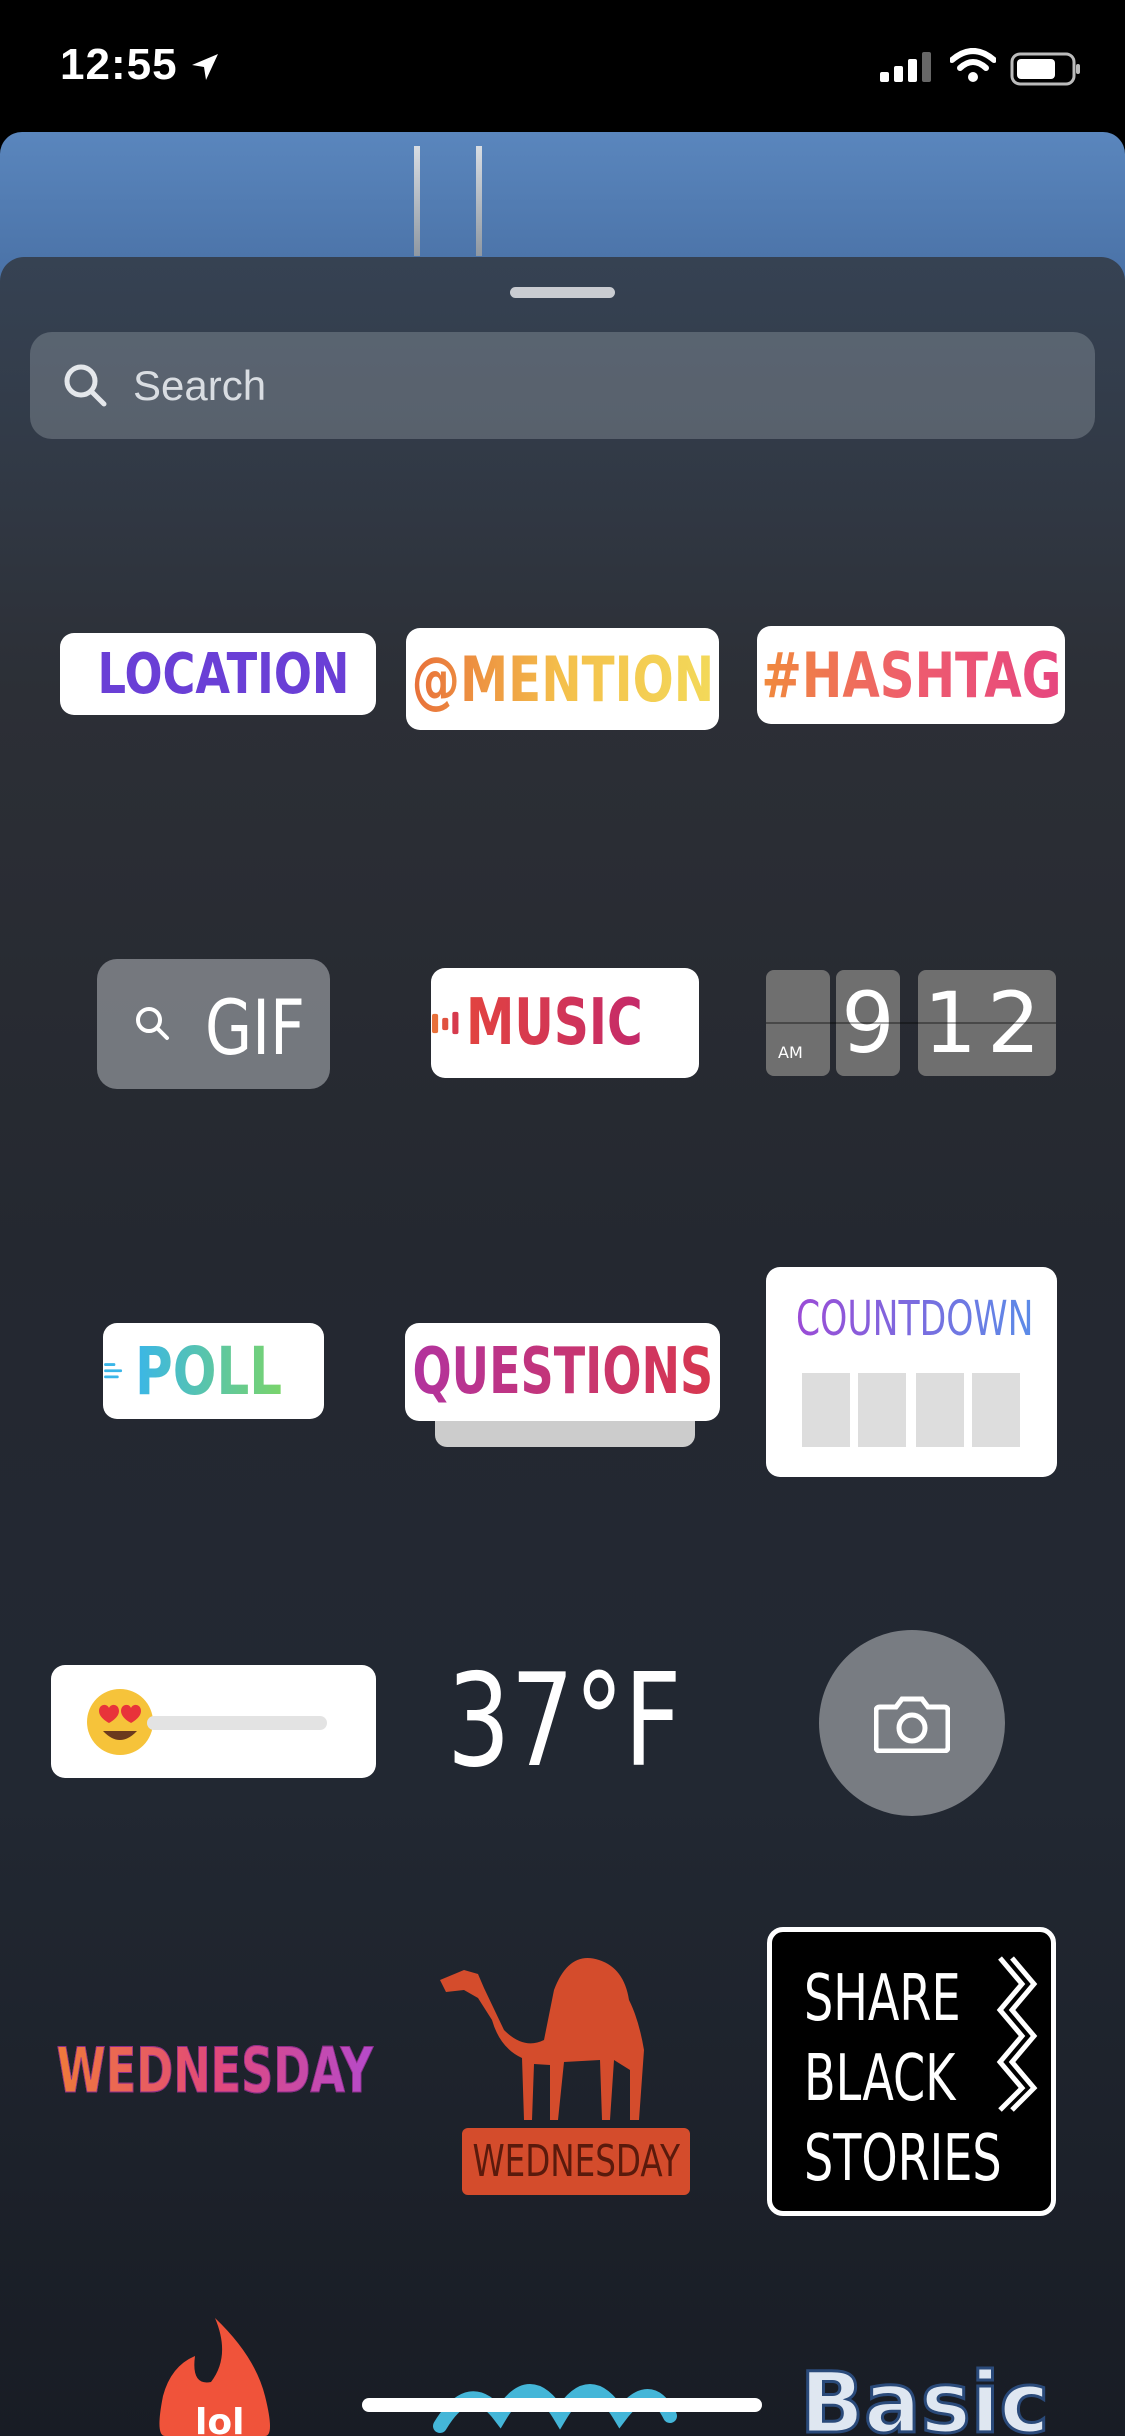 The image size is (1125, 2436). Describe the element at coordinates (905, 67) in the screenshot. I see `cellular-signal-icon` at that location.